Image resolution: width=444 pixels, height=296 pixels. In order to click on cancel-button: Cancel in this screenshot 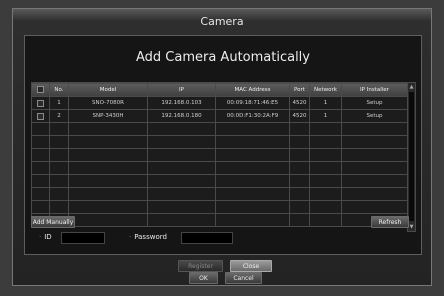, I will do `click(243, 278)`.